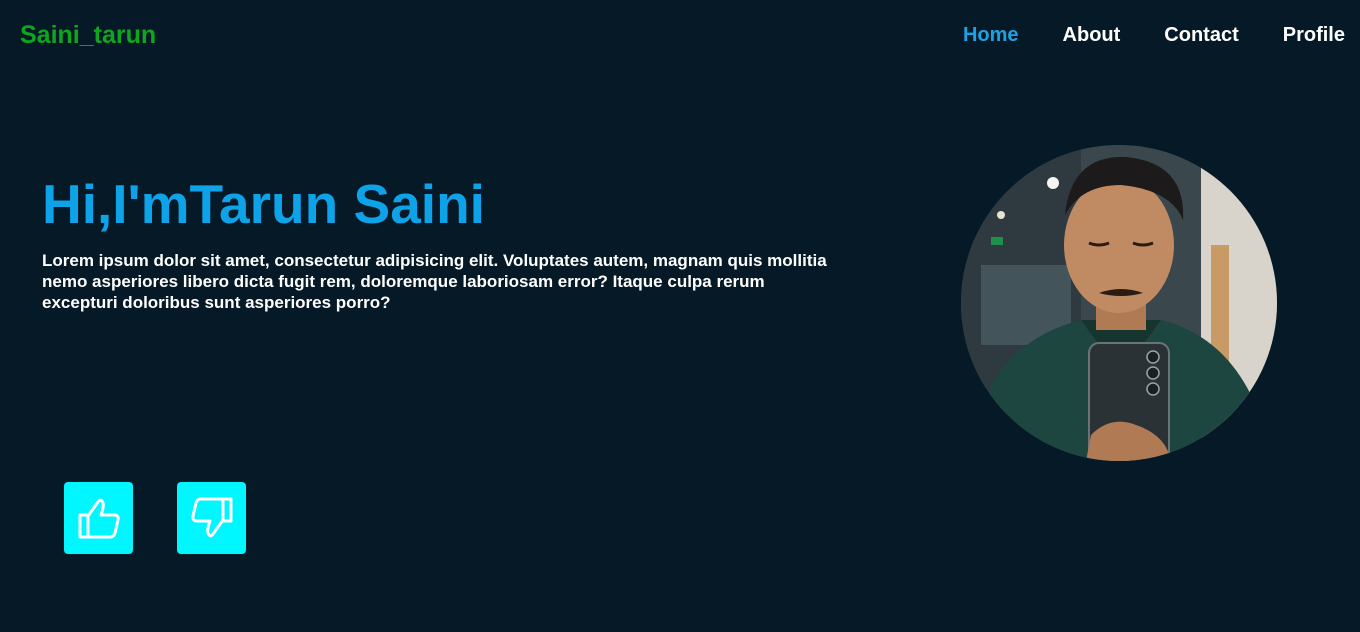  I want to click on nav-contact: Contact, so click(1201, 35).